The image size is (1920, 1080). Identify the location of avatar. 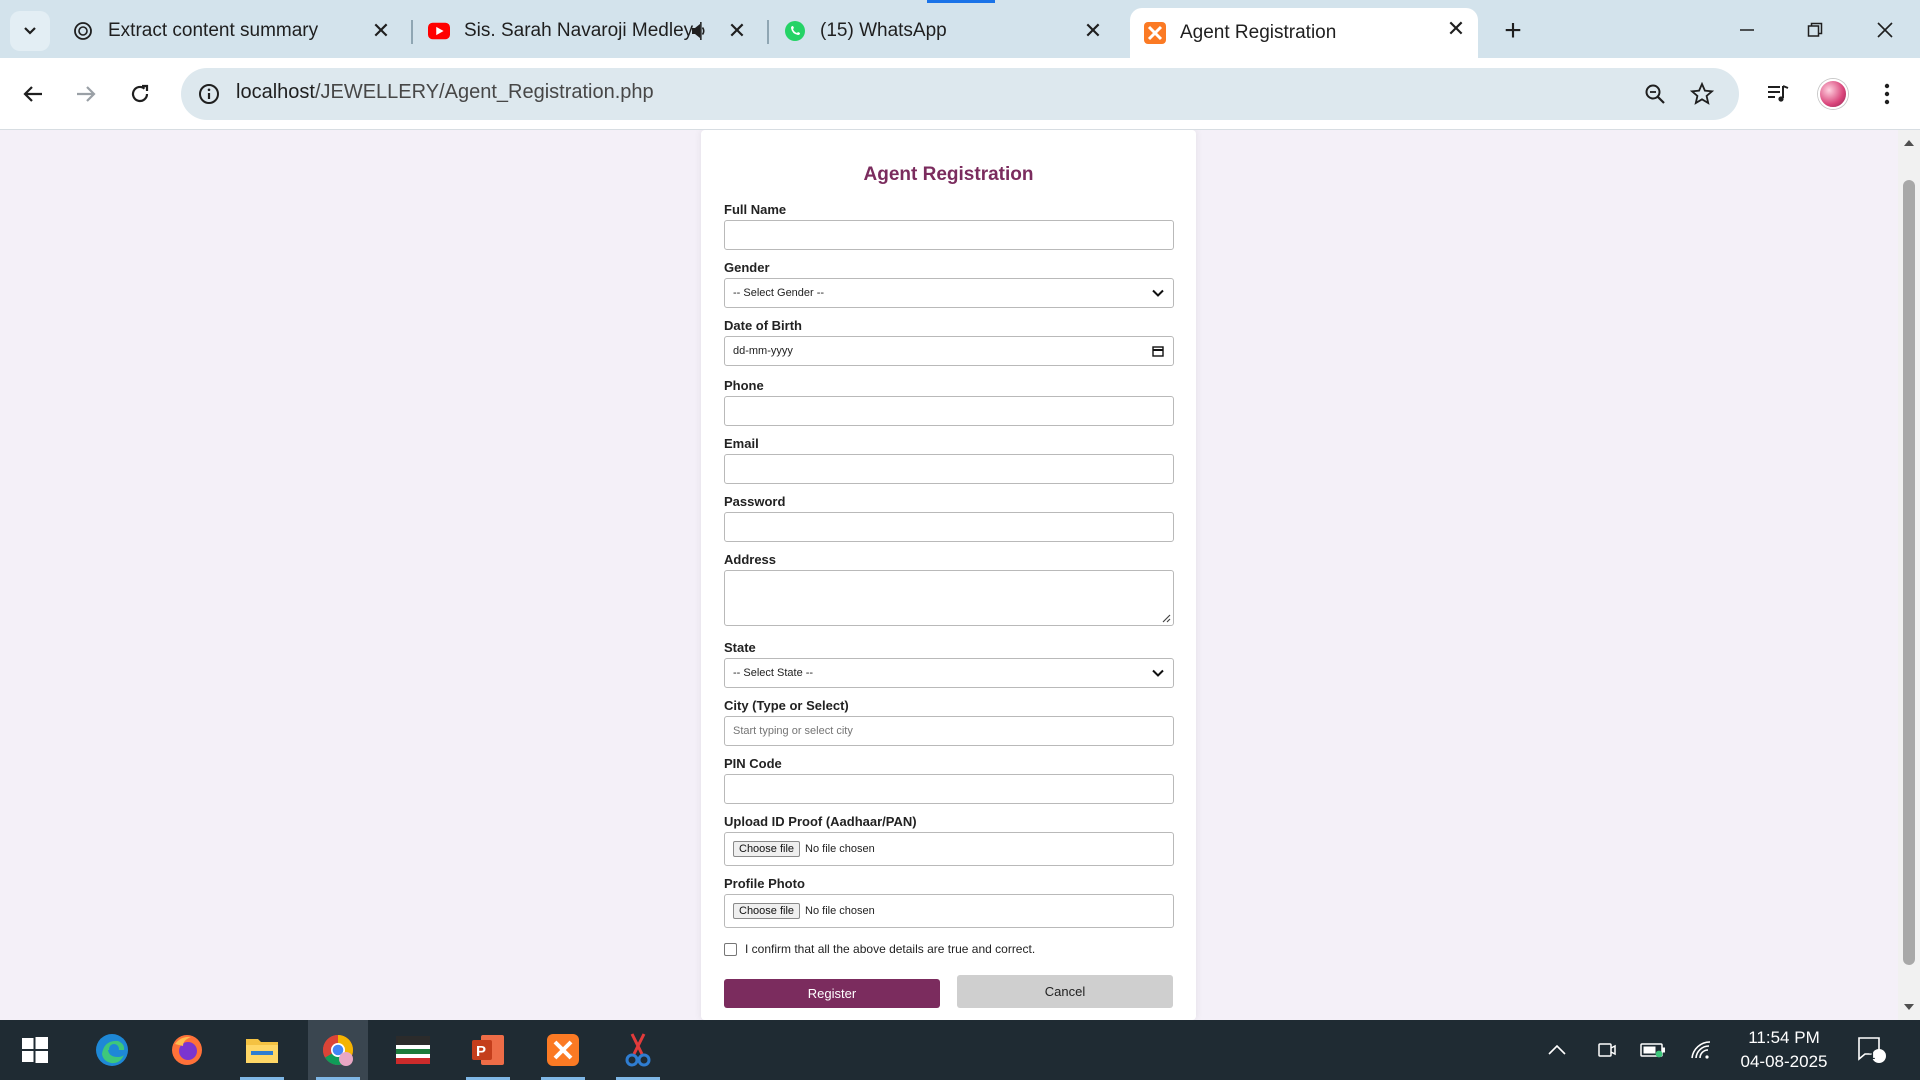
(1833, 94).